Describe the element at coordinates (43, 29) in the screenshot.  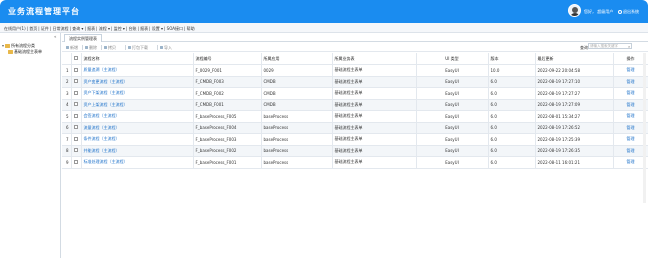
I see `menu-item: | 证件` at that location.